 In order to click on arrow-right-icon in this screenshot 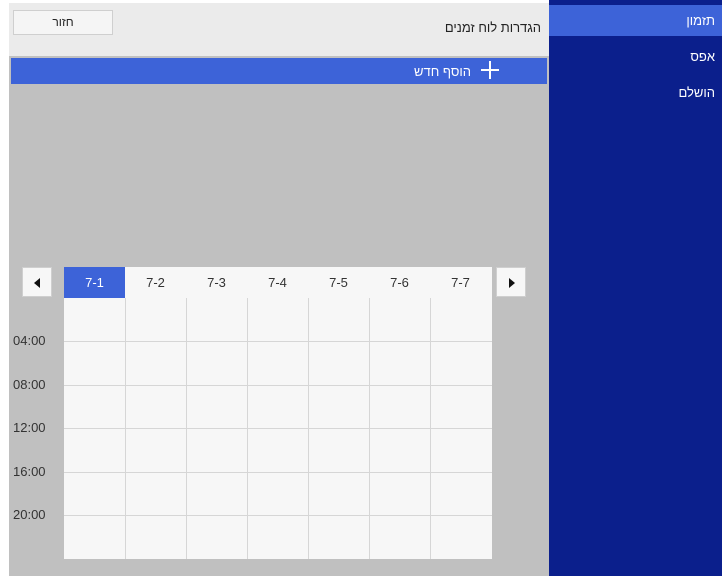, I will do `click(512, 283)`.